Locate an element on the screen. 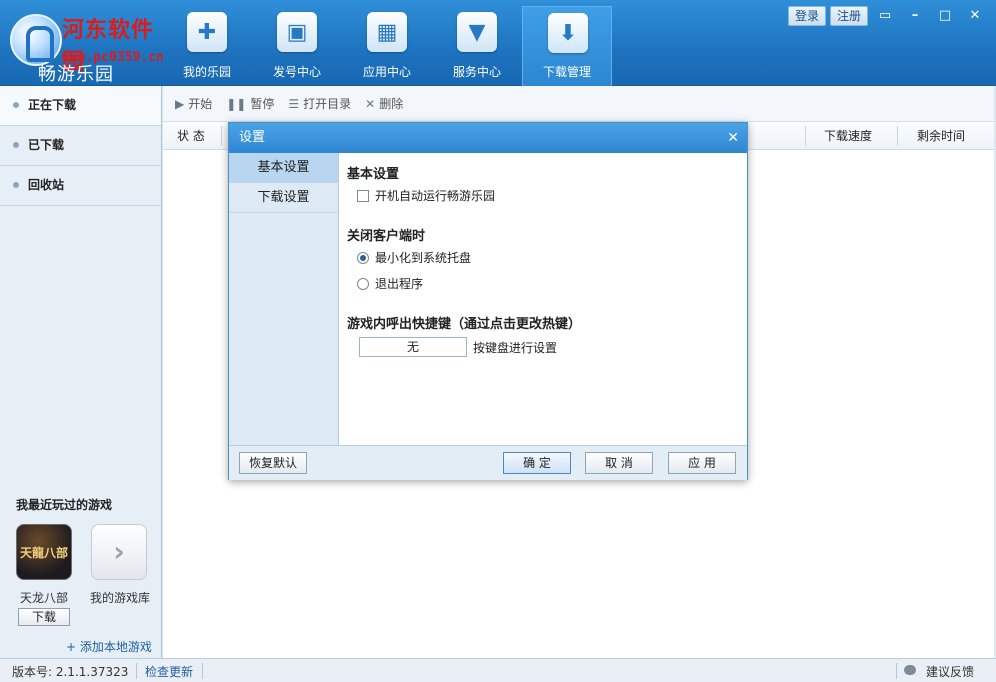 The width and height of the screenshot is (996, 682). hotkey-heading: 游戏内呼出快捷键（通过点击更改热键） is located at coordinates (464, 324).